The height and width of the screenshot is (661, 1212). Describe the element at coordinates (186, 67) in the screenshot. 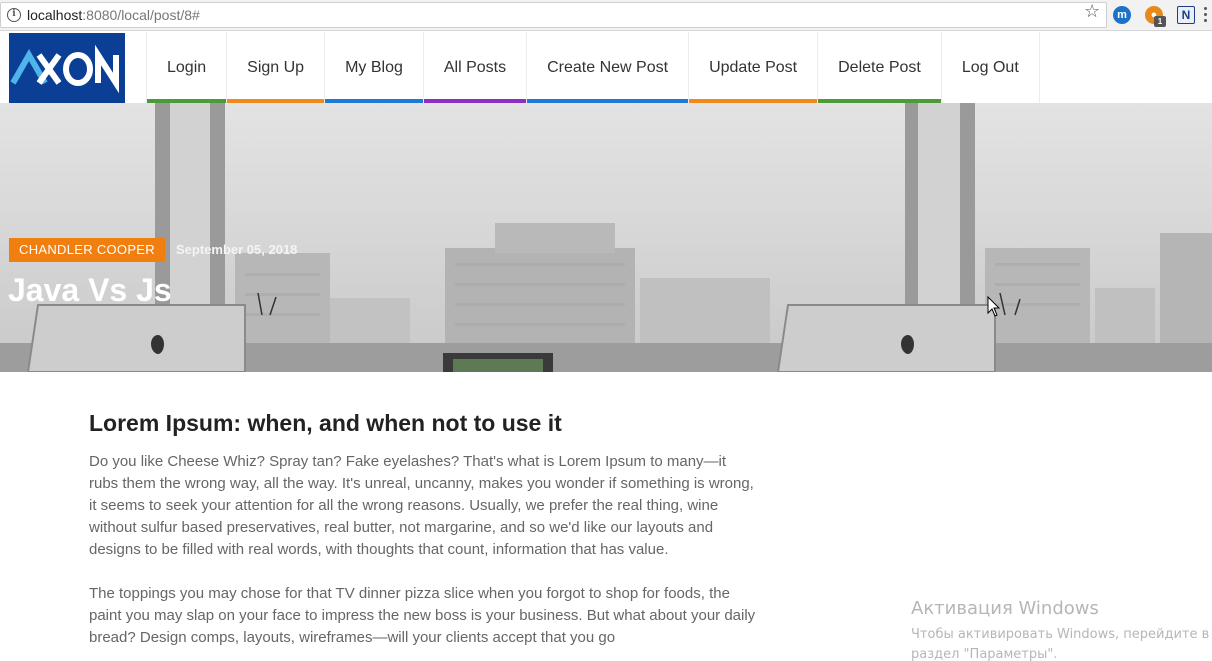

I see `nav-login: Login` at that location.